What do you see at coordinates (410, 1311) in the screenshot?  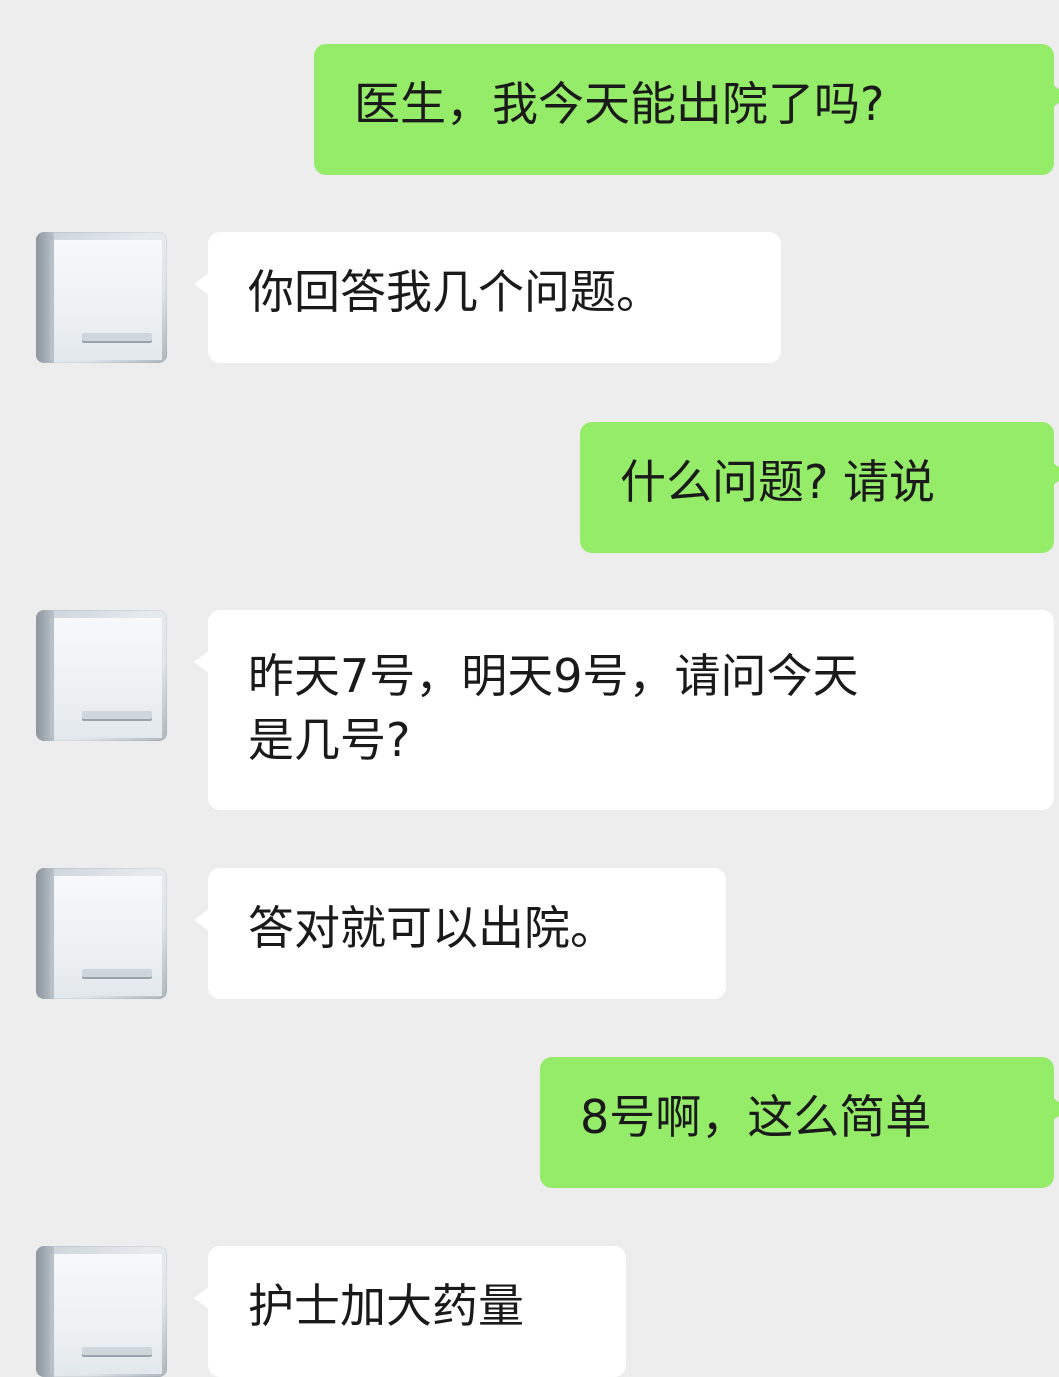 I see `message-bubble-received: 护士加大药量` at bounding box center [410, 1311].